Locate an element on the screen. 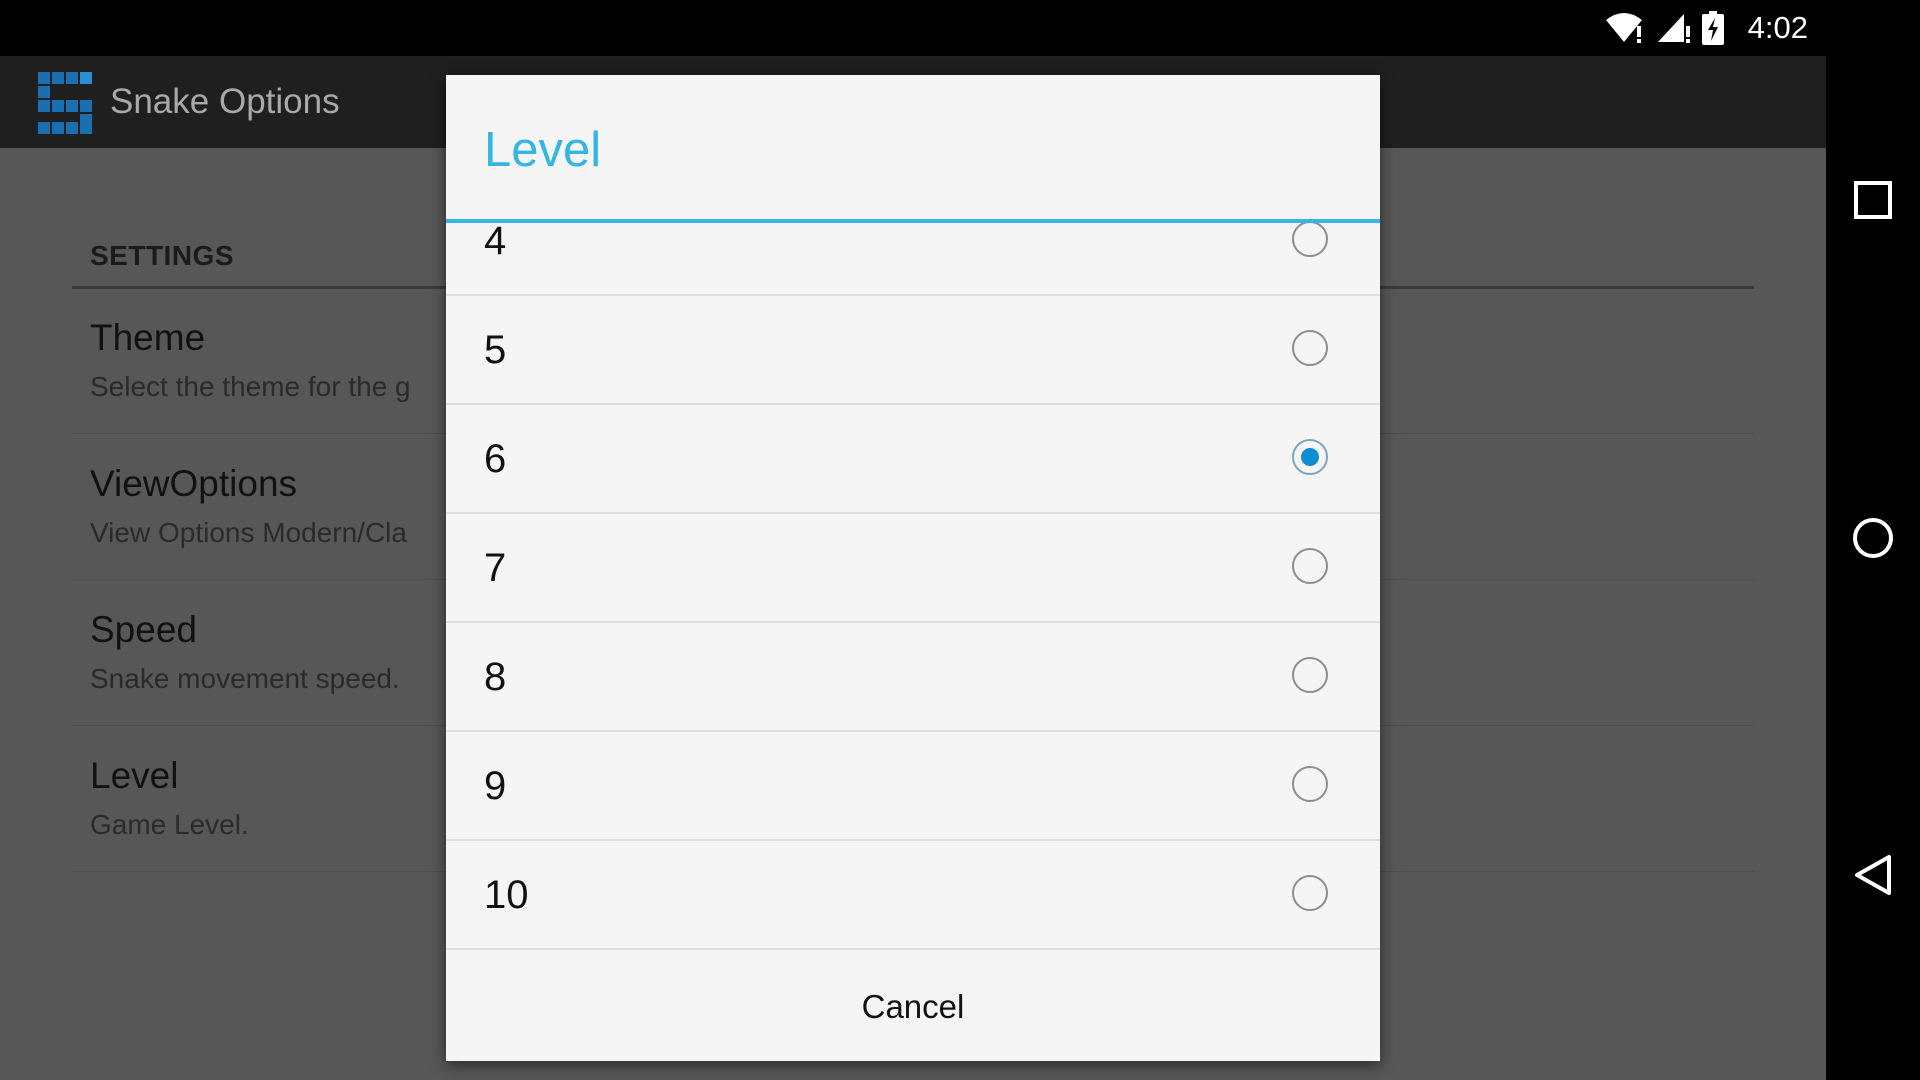 The height and width of the screenshot is (1080, 1920). pref-summary: Select the theme for the g is located at coordinates (250, 386).